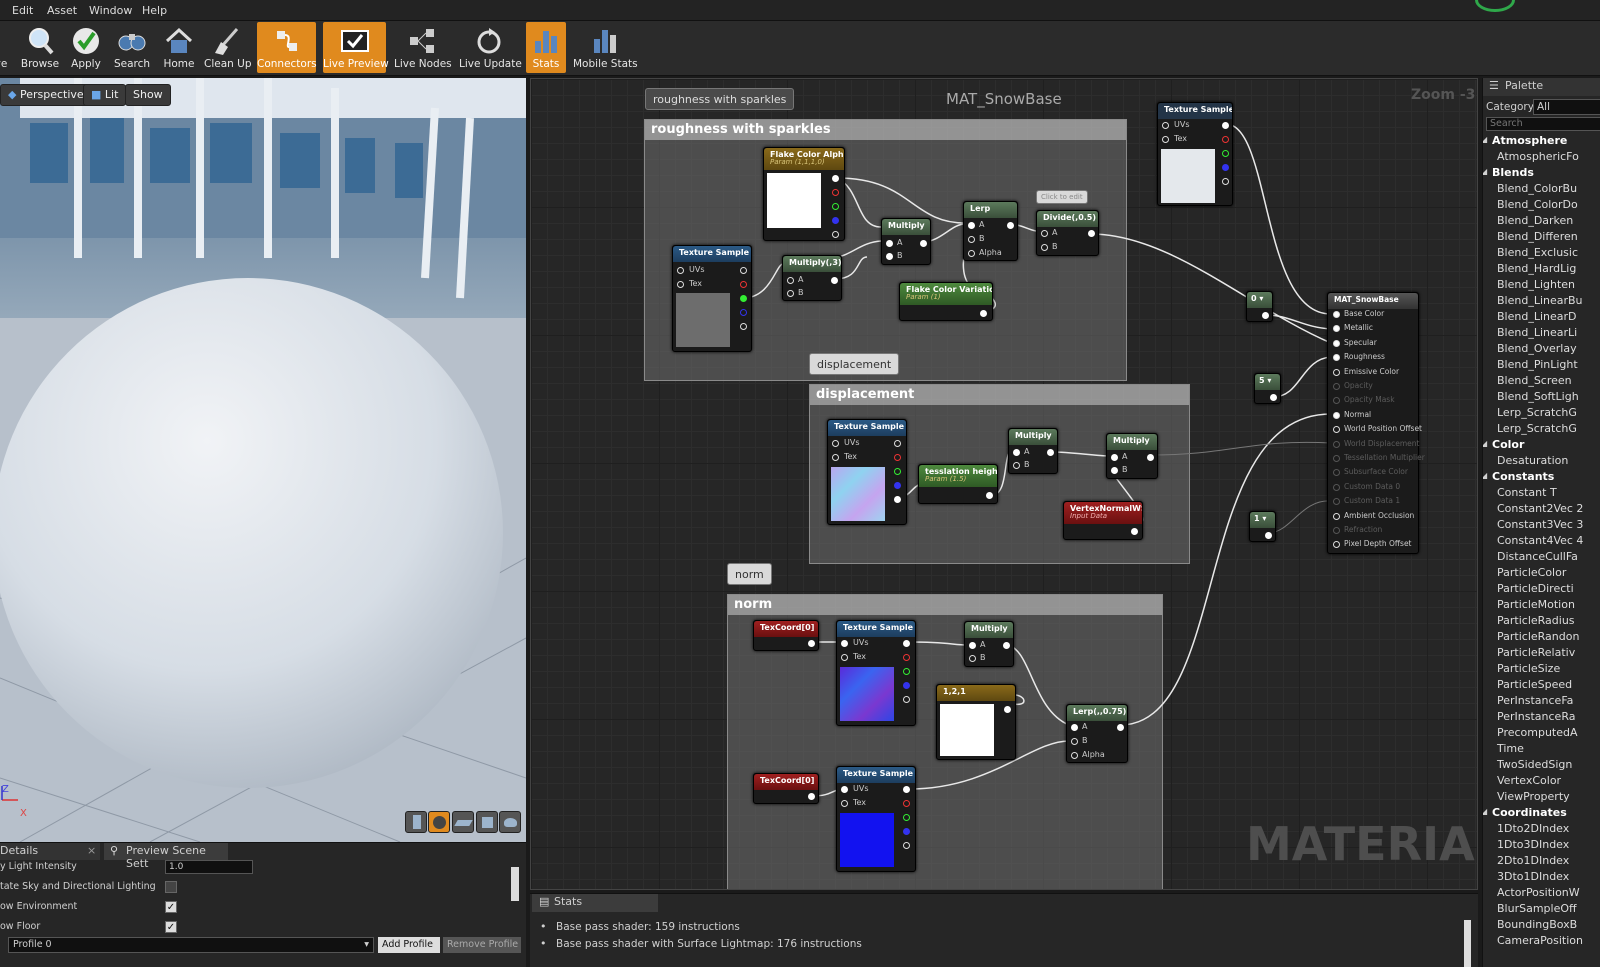  What do you see at coordinates (1534, 684) in the screenshot?
I see `palette-item: ParticleSpeed` at bounding box center [1534, 684].